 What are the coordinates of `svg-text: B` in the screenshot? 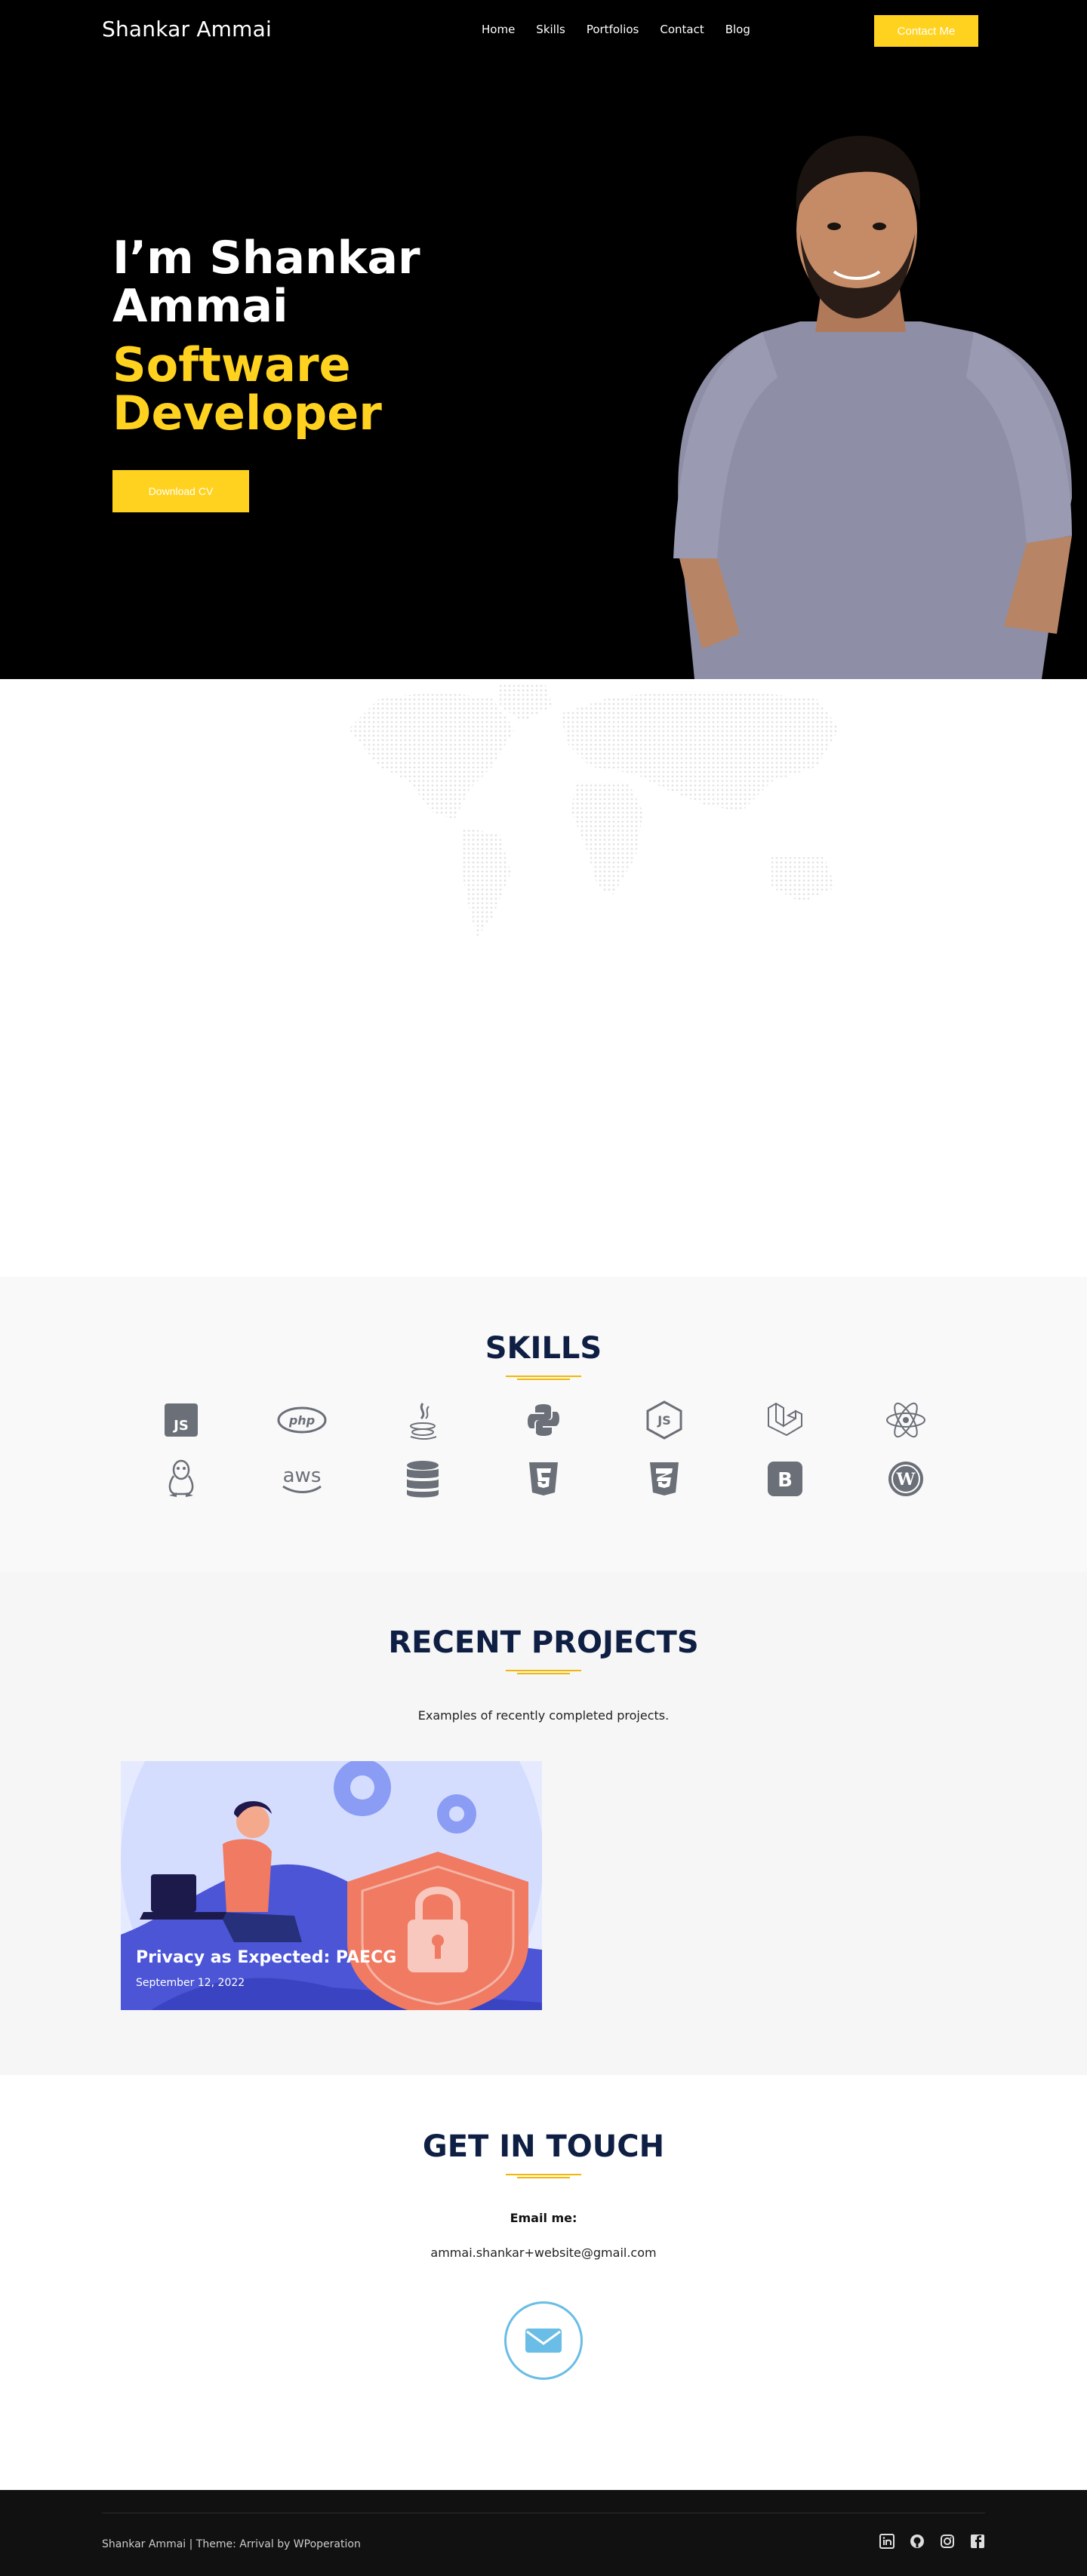 It's located at (785, 1480).